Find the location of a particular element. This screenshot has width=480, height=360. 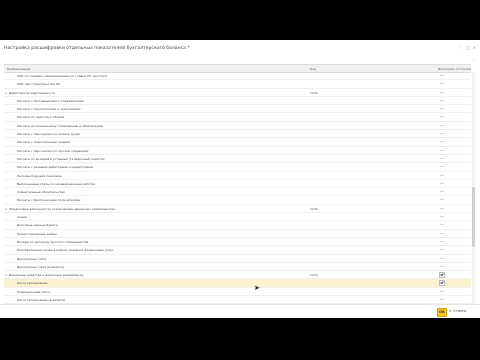

more-icon: ⋮ is located at coordinates (461, 48).